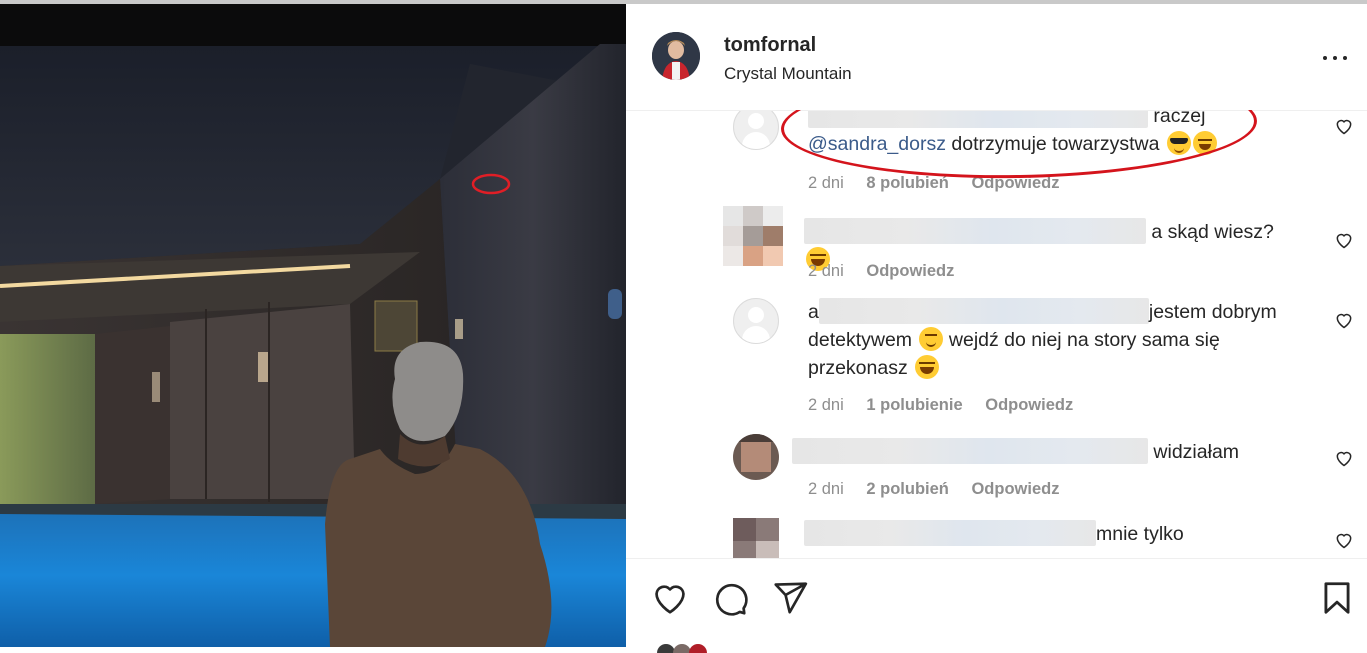 The height and width of the screenshot is (653, 1367). What do you see at coordinates (1337, 598) in the screenshot?
I see `bookmark-icon` at bounding box center [1337, 598].